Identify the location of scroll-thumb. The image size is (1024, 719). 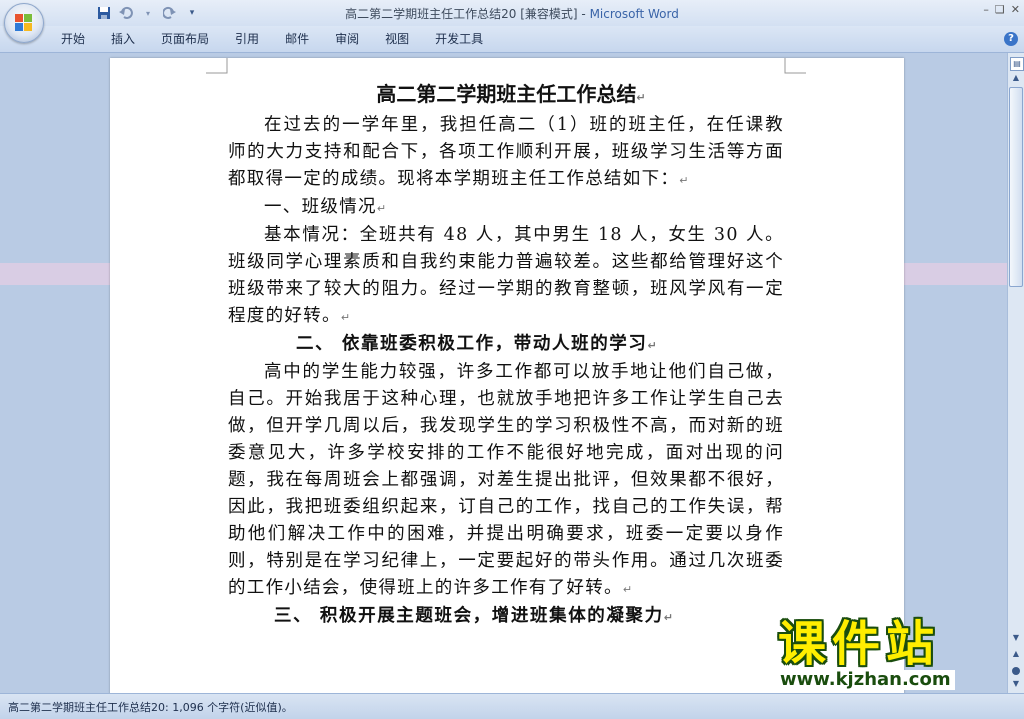
(1016, 187).